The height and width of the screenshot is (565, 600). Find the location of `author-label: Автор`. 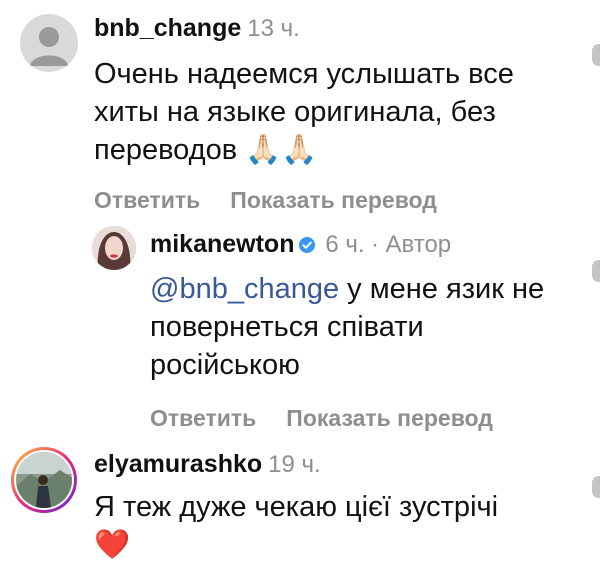

author-label: Автор is located at coordinates (418, 244).